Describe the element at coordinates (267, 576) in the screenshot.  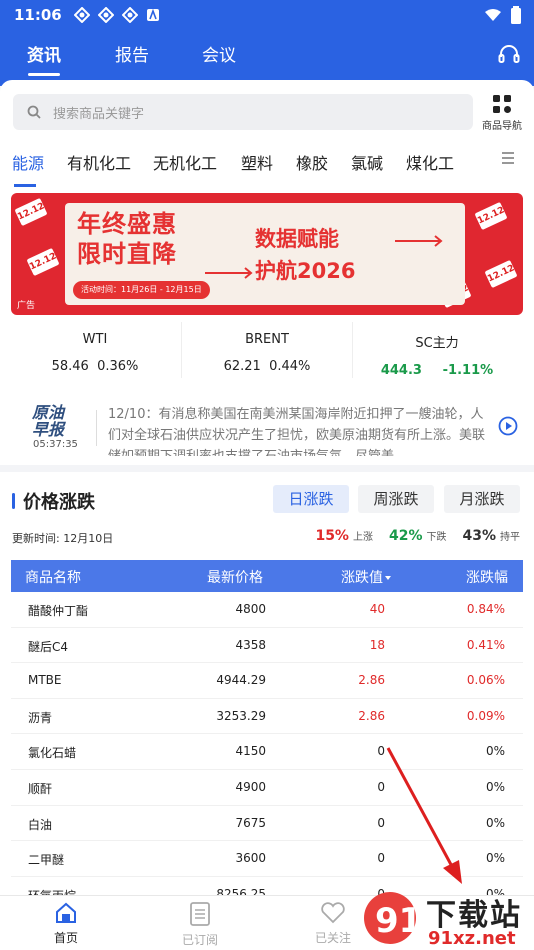
I see `table-header: 商品名称 最新价格 涨跌值 涨跌幅` at that location.